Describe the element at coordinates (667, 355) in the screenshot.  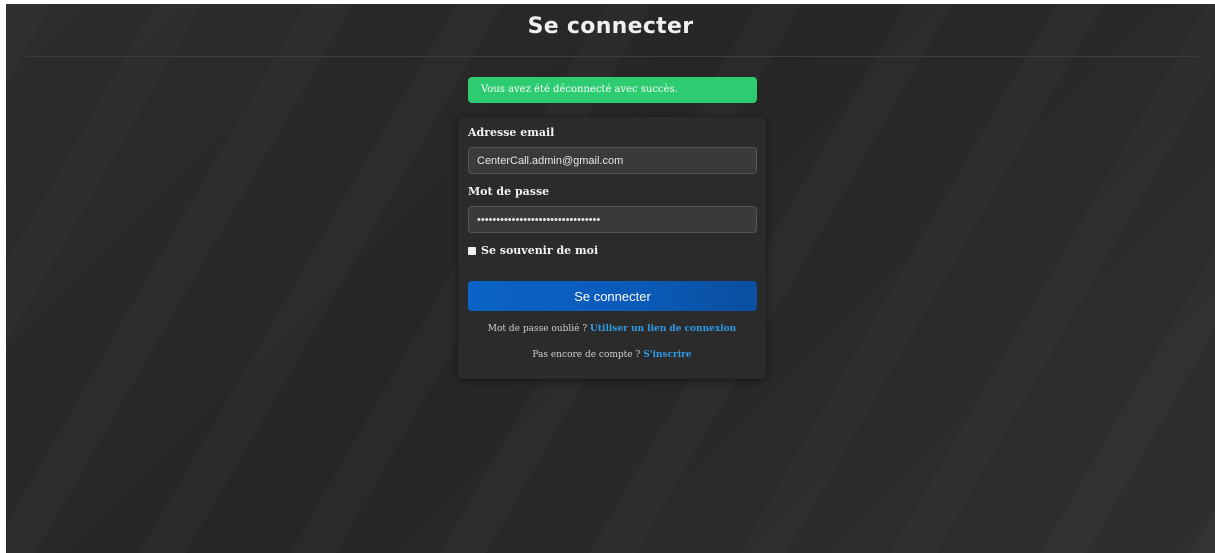
I see `signup-link: S'inscrire` at that location.